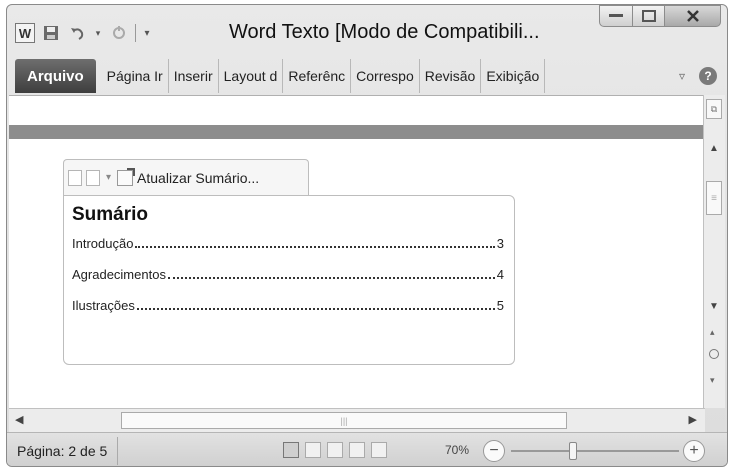 Image resolution: width=734 pixels, height=471 pixels. What do you see at coordinates (110, 214) in the screenshot?
I see `toc-heading: Sumário` at bounding box center [110, 214].